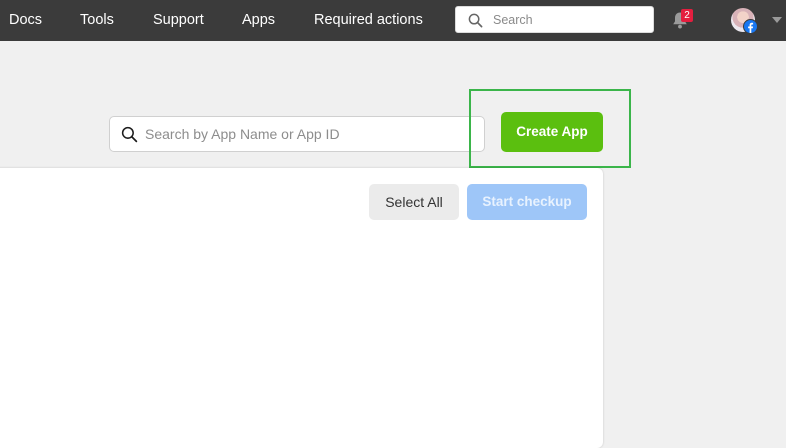  What do you see at coordinates (97, 20) in the screenshot?
I see `nav-tools: Tools` at bounding box center [97, 20].